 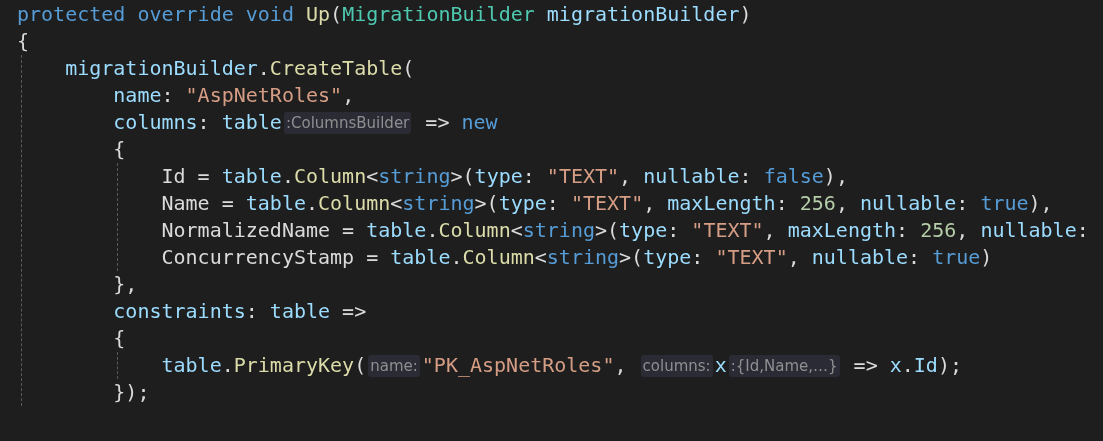 What do you see at coordinates (347, 122) in the screenshot?
I see `inlay-hint: :ColumnsBuilder` at bounding box center [347, 122].